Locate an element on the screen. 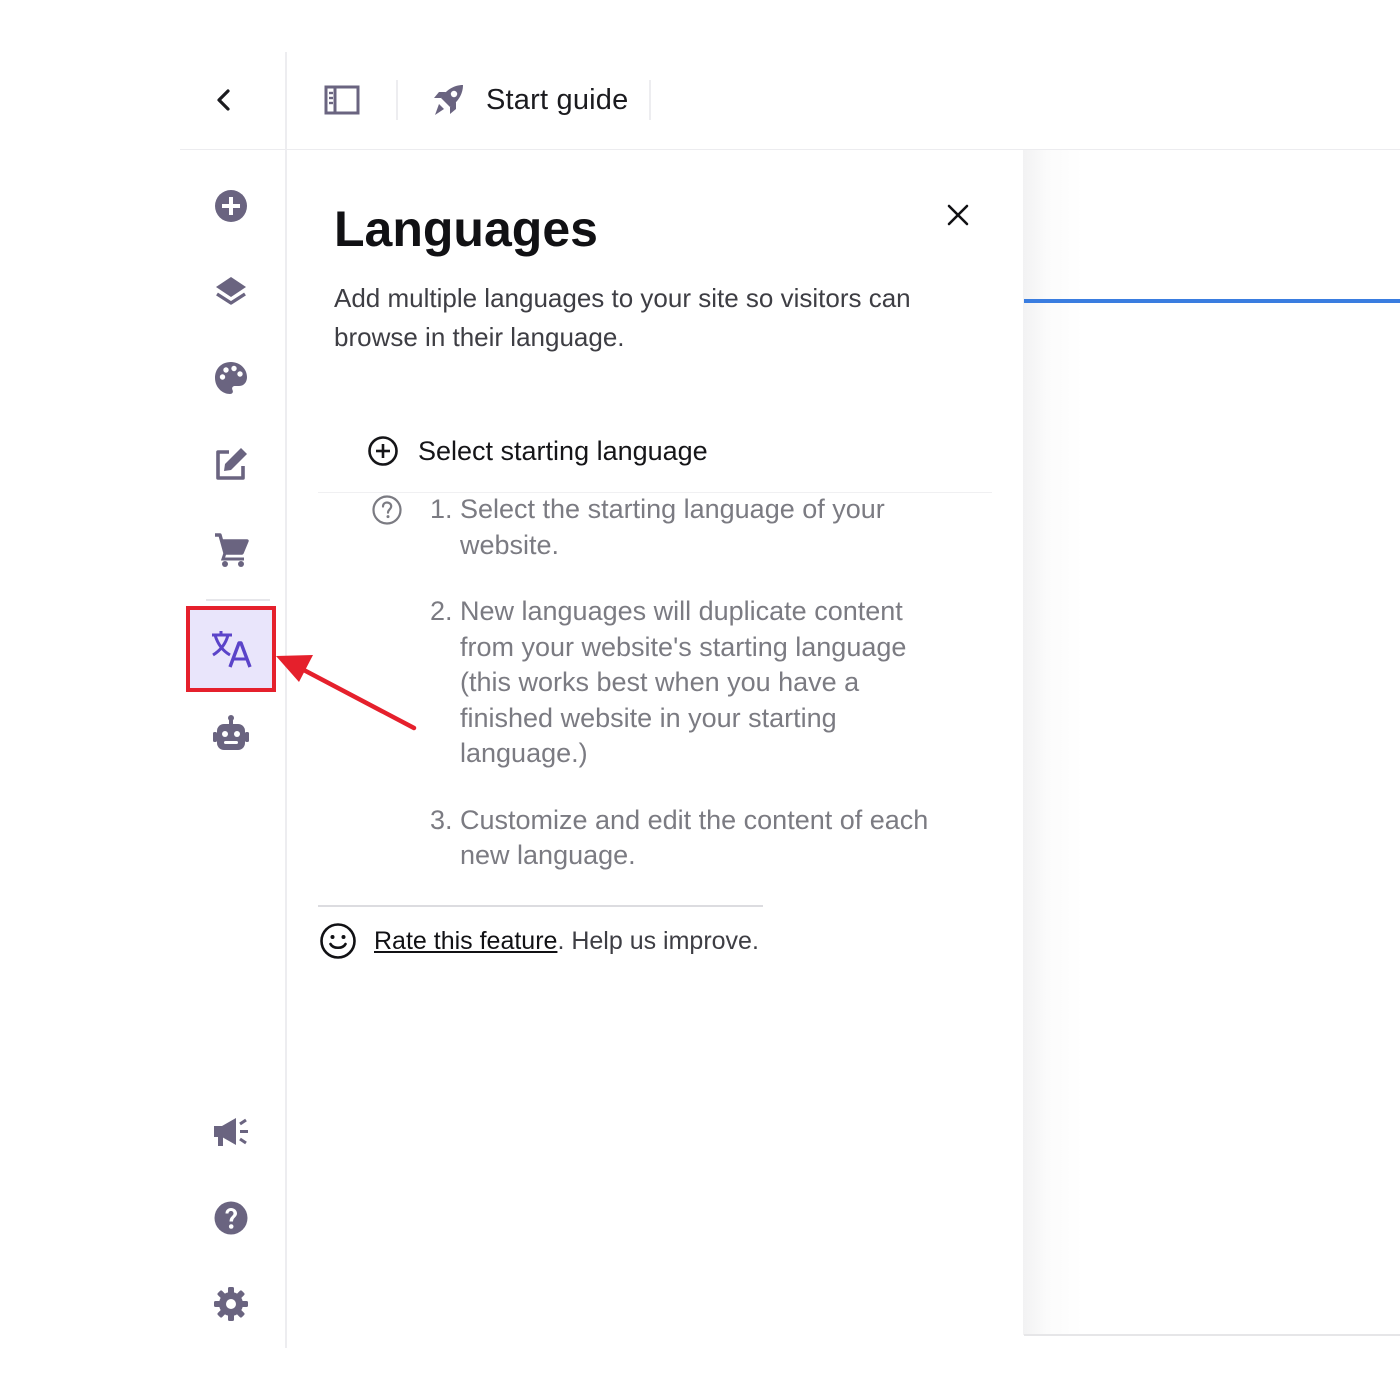  layers-icon is located at coordinates (231, 291).